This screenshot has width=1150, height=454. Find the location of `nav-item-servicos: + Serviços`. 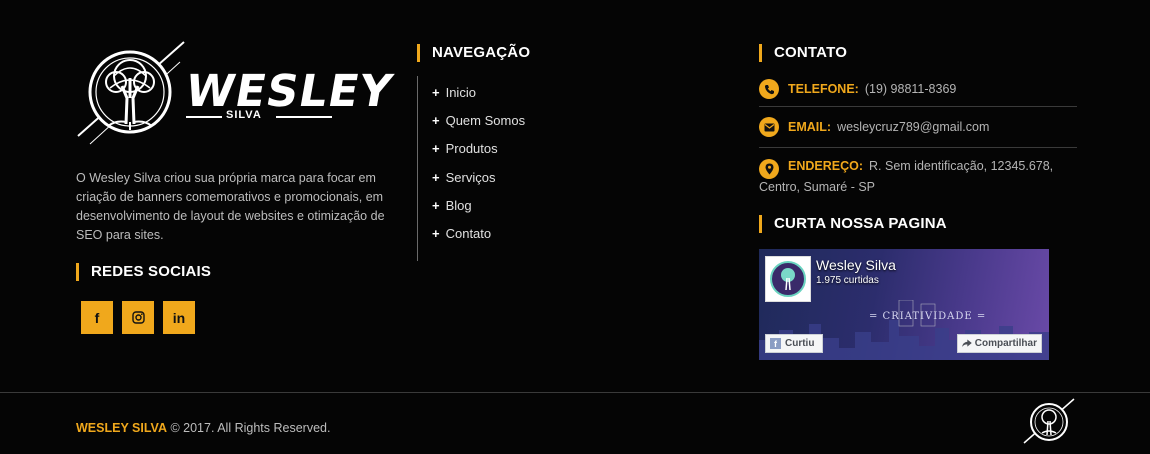

nav-item-servicos: + Serviços is located at coordinates (564, 184).